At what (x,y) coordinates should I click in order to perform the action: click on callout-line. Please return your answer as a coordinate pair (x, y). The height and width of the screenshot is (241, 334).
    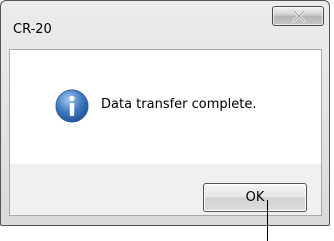
    Looking at the image, I should click on (267, 220).